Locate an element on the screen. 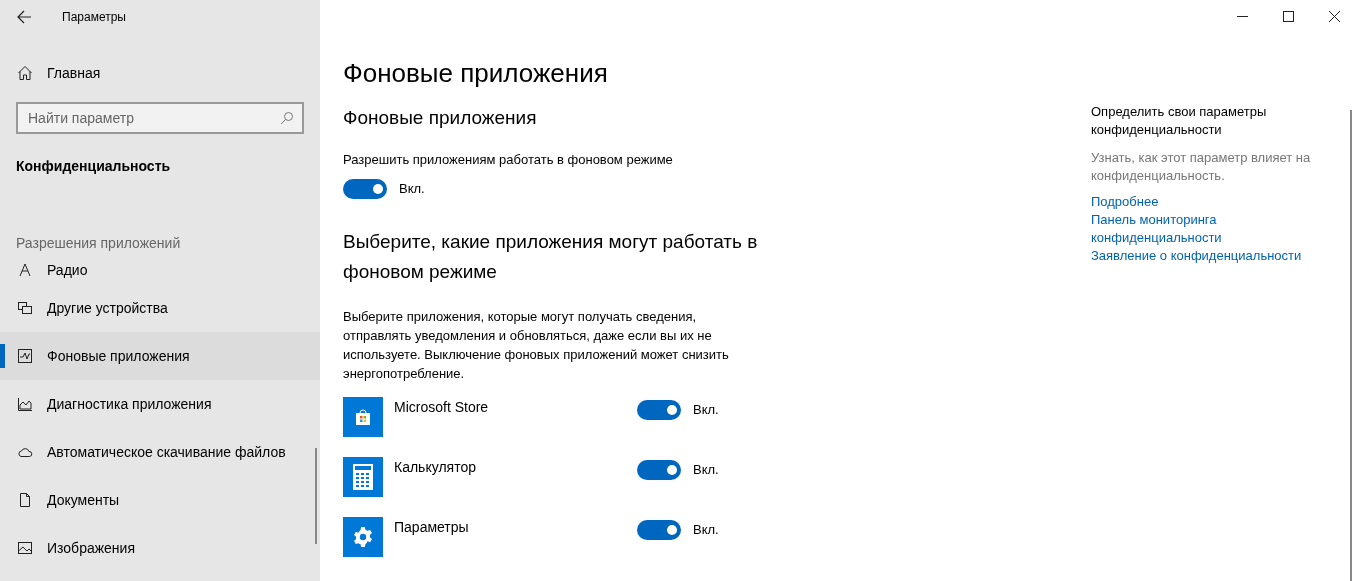  section-heading: Разрешения приложений is located at coordinates (99, 243).